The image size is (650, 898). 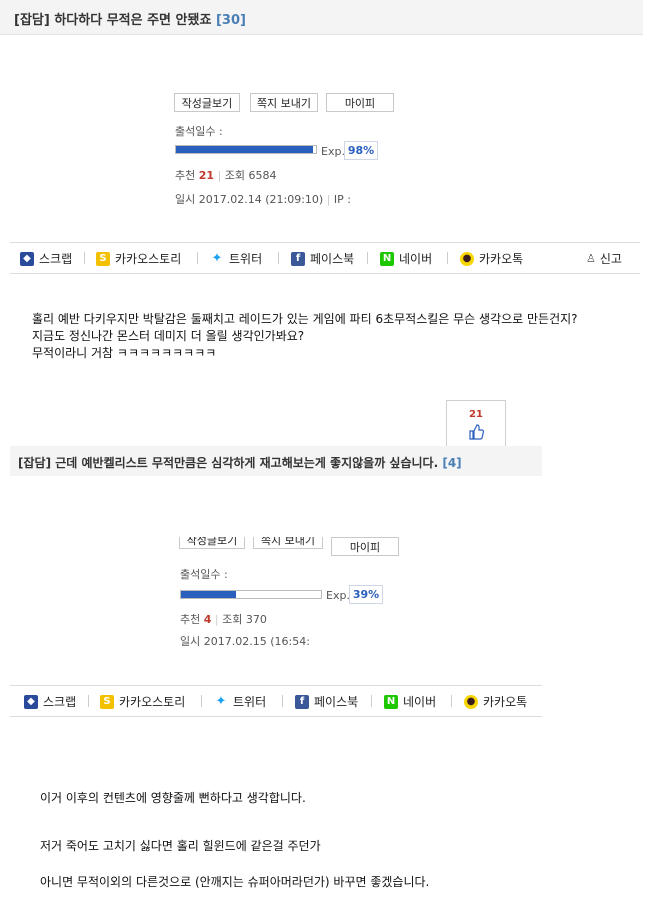 I want to click on author-buttons: 작성글보기 쪽지 보내기 마이피, so click(x=290, y=547).